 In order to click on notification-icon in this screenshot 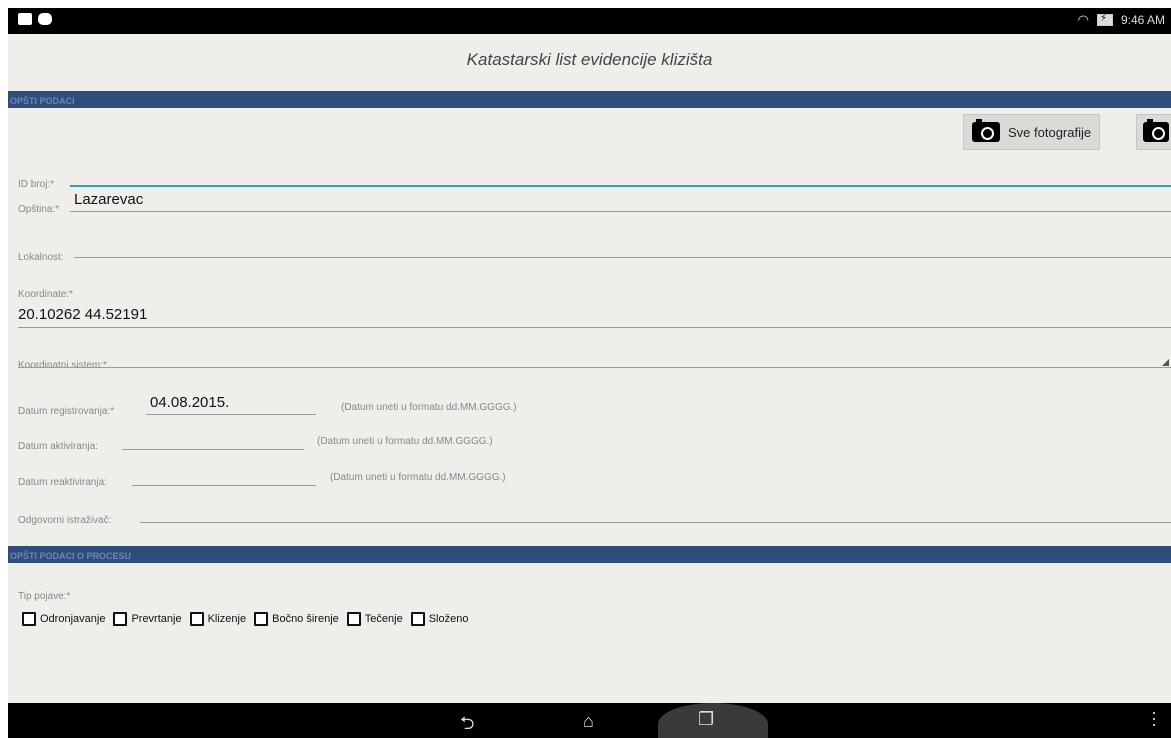, I will do `click(25, 19)`.